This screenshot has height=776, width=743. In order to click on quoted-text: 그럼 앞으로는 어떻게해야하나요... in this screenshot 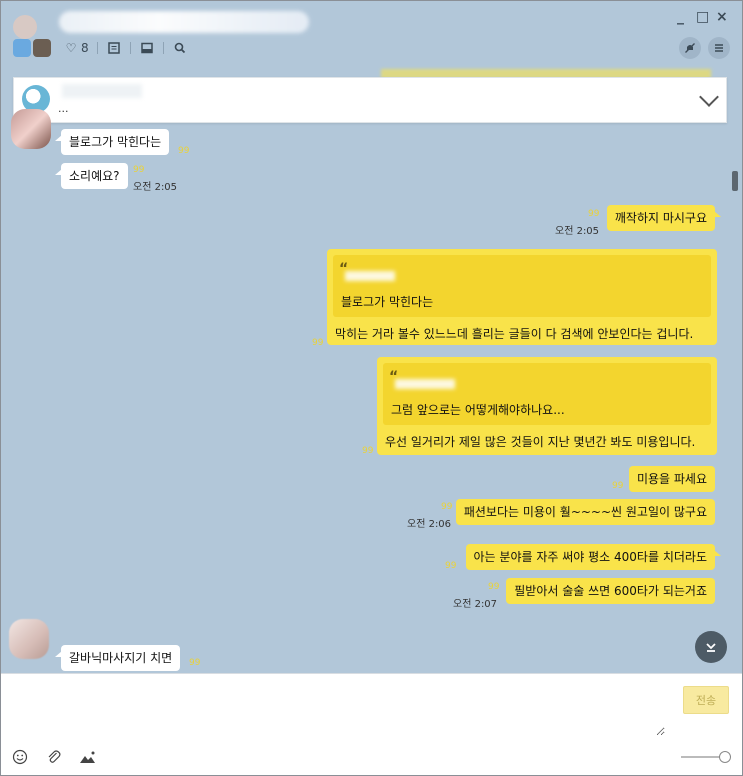, I will do `click(478, 410)`.